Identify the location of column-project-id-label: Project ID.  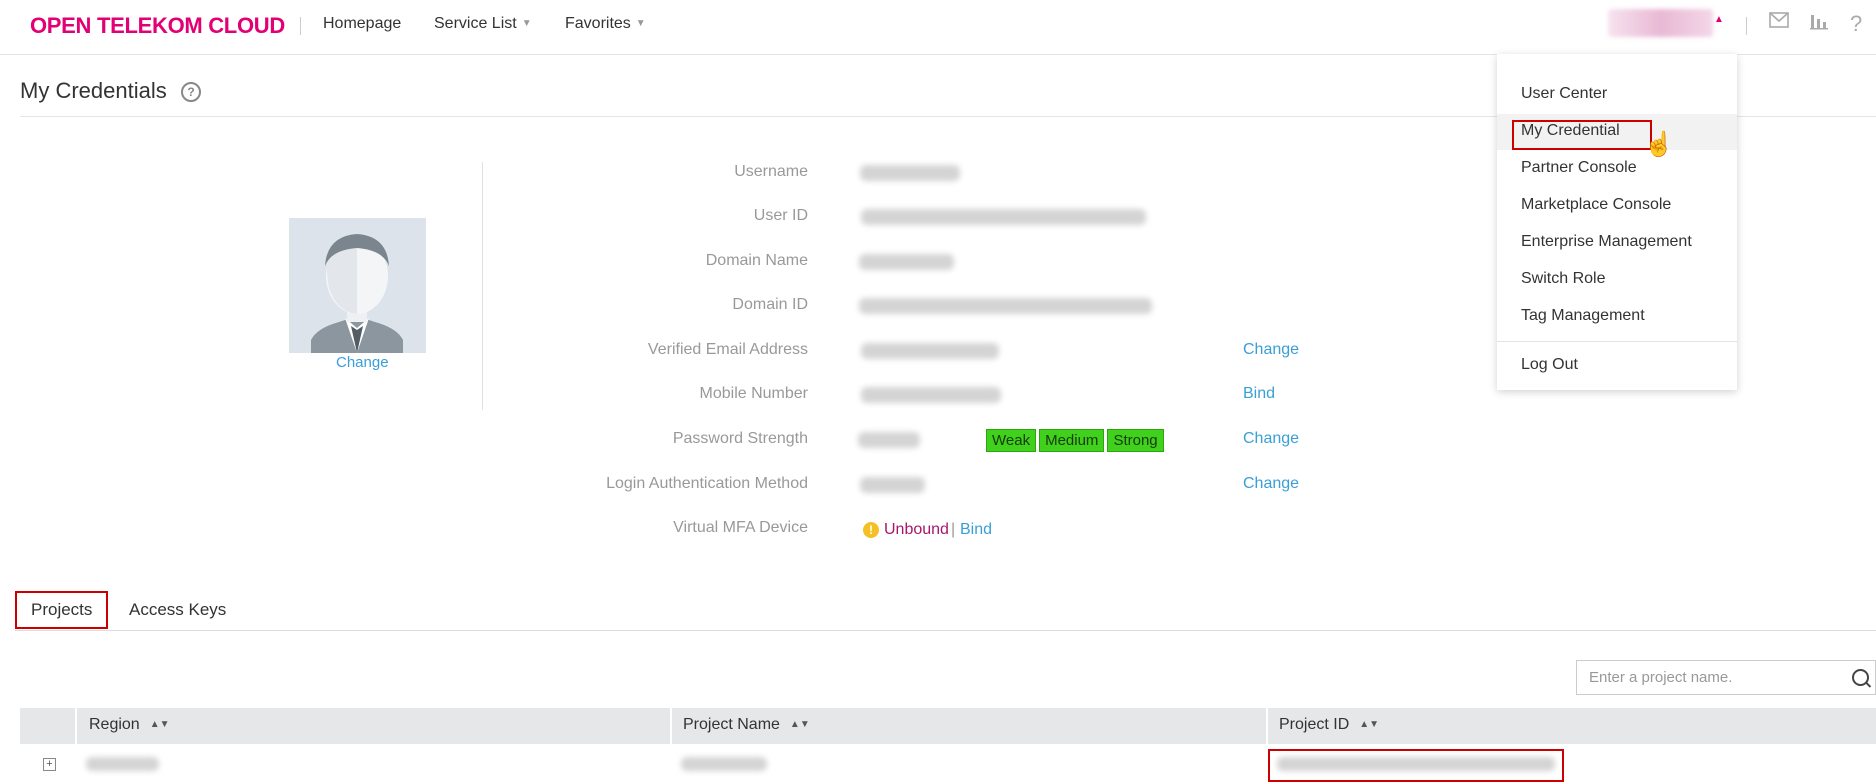
(1314, 724).